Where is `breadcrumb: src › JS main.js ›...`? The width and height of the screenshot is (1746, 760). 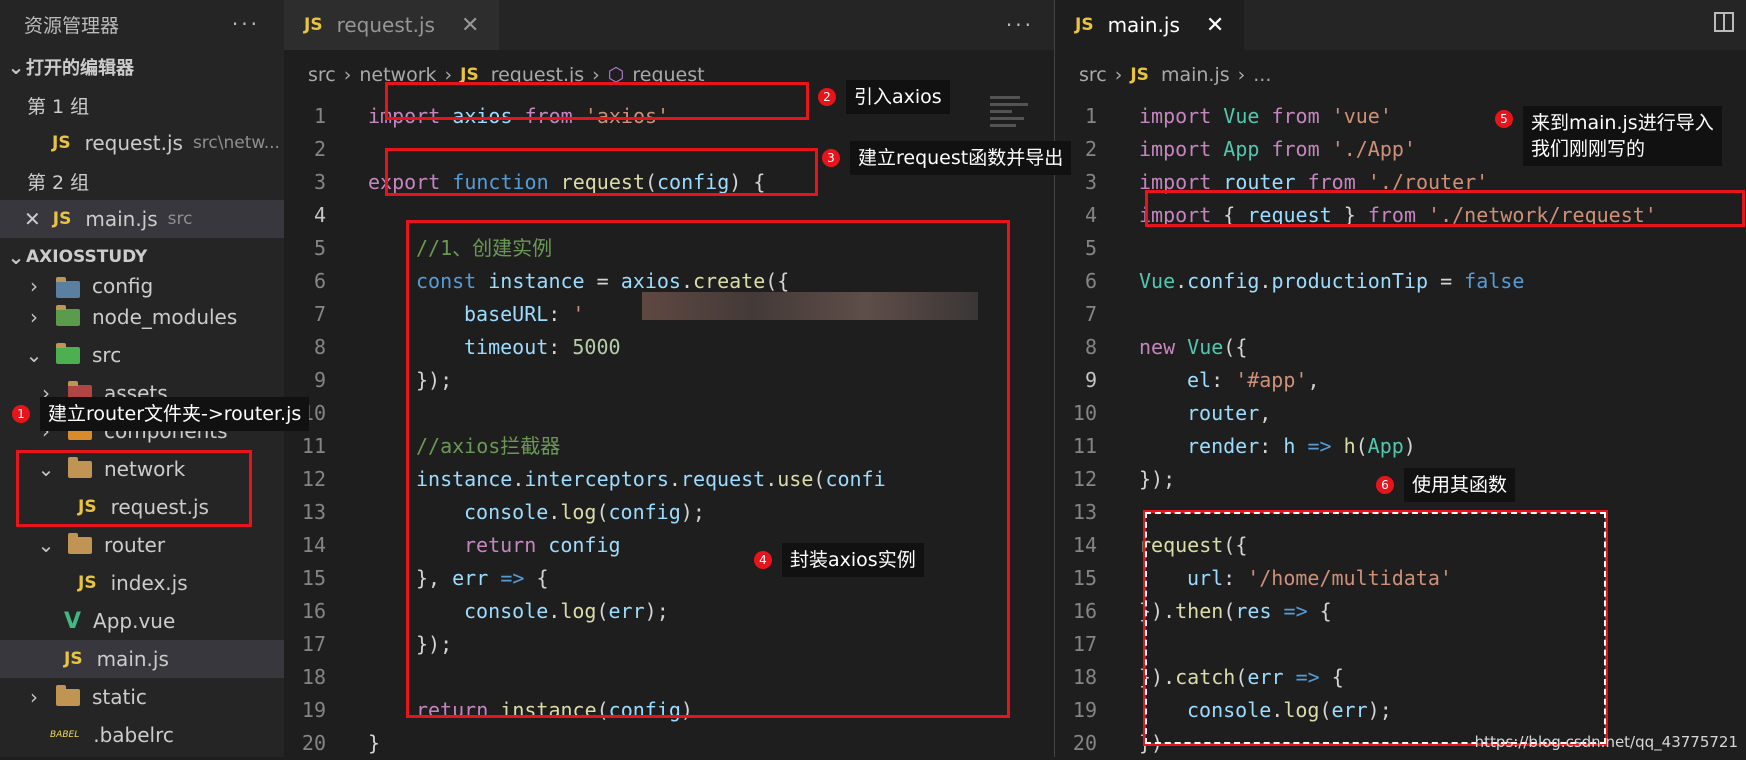 breadcrumb: src › JS main.js ›... is located at coordinates (1400, 75).